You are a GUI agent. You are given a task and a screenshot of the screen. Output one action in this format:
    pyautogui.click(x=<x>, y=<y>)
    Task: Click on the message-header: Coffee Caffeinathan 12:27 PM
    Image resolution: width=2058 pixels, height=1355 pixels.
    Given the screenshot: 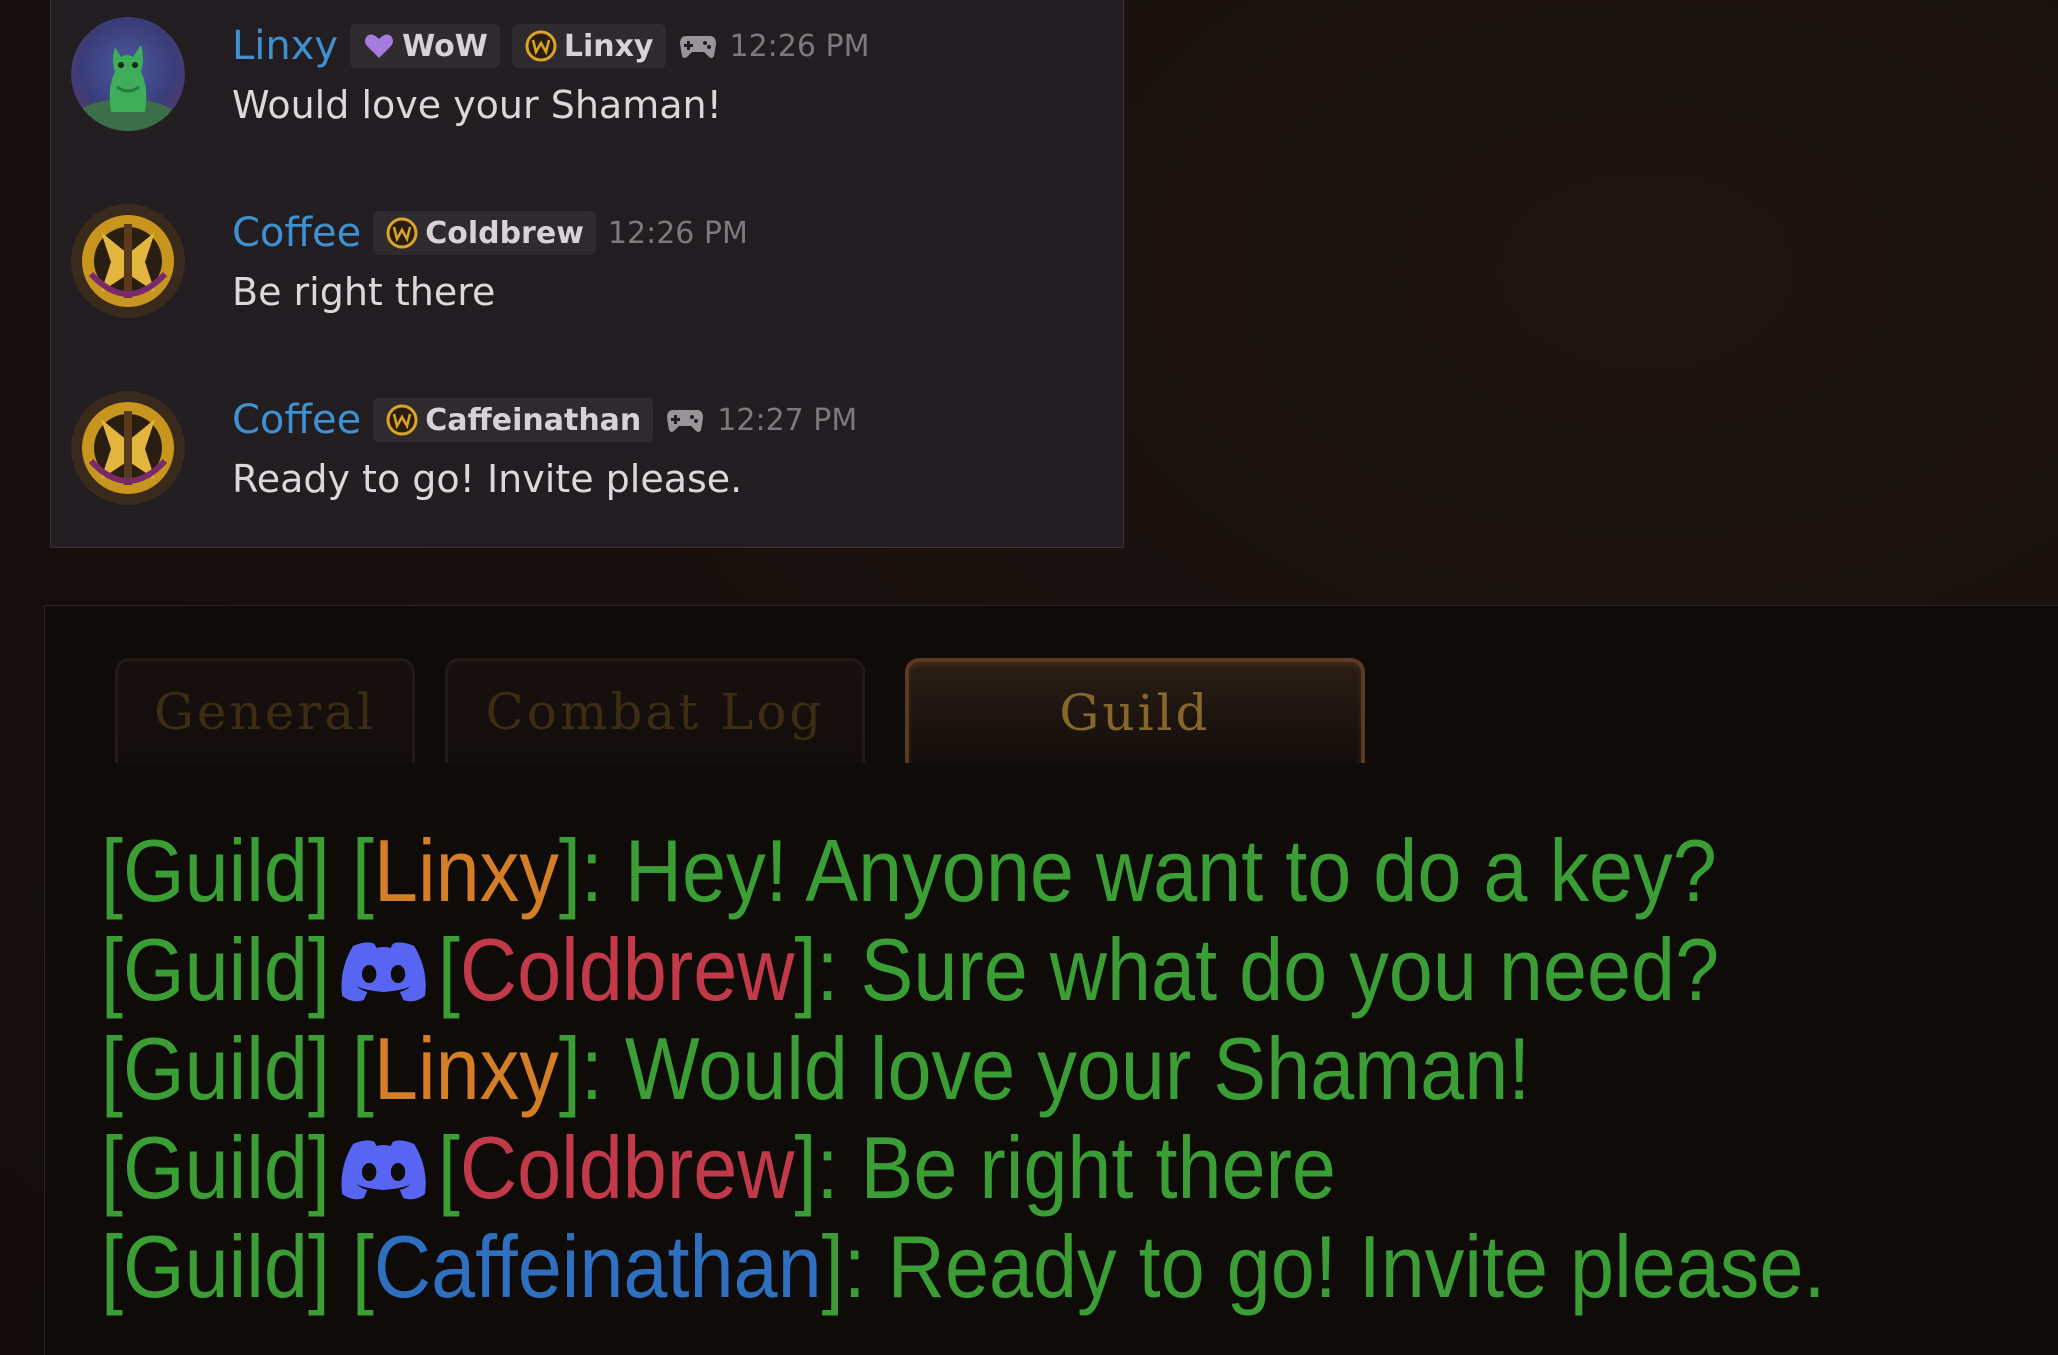 What is the action you would take?
    pyautogui.click(x=544, y=420)
    